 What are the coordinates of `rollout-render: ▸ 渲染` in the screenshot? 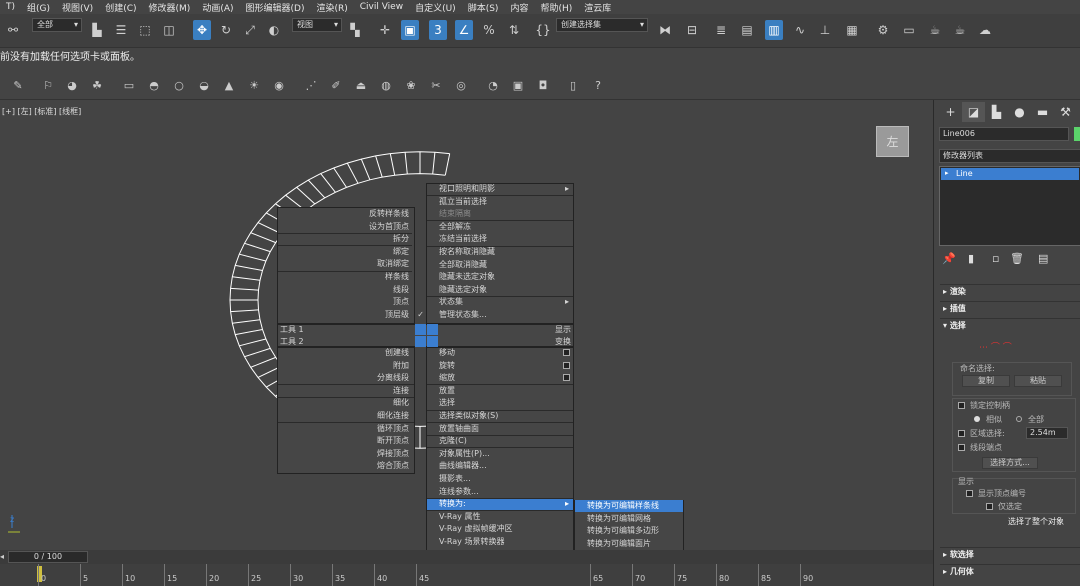 It's located at (1010, 291).